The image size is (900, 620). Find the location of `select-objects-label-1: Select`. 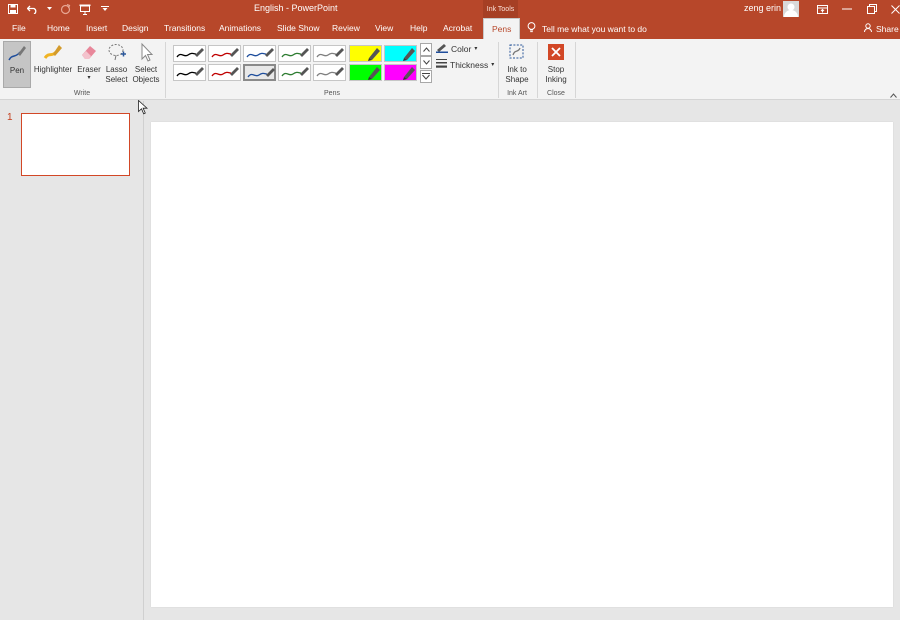

select-objects-label-1: Select is located at coordinates (146, 69).